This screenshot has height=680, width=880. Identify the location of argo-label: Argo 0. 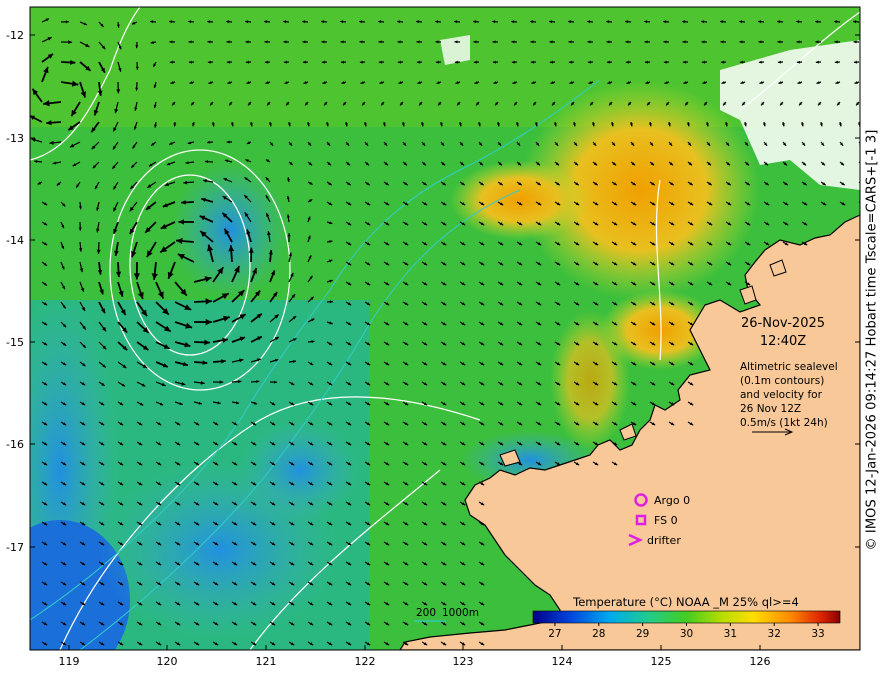
(672, 500).